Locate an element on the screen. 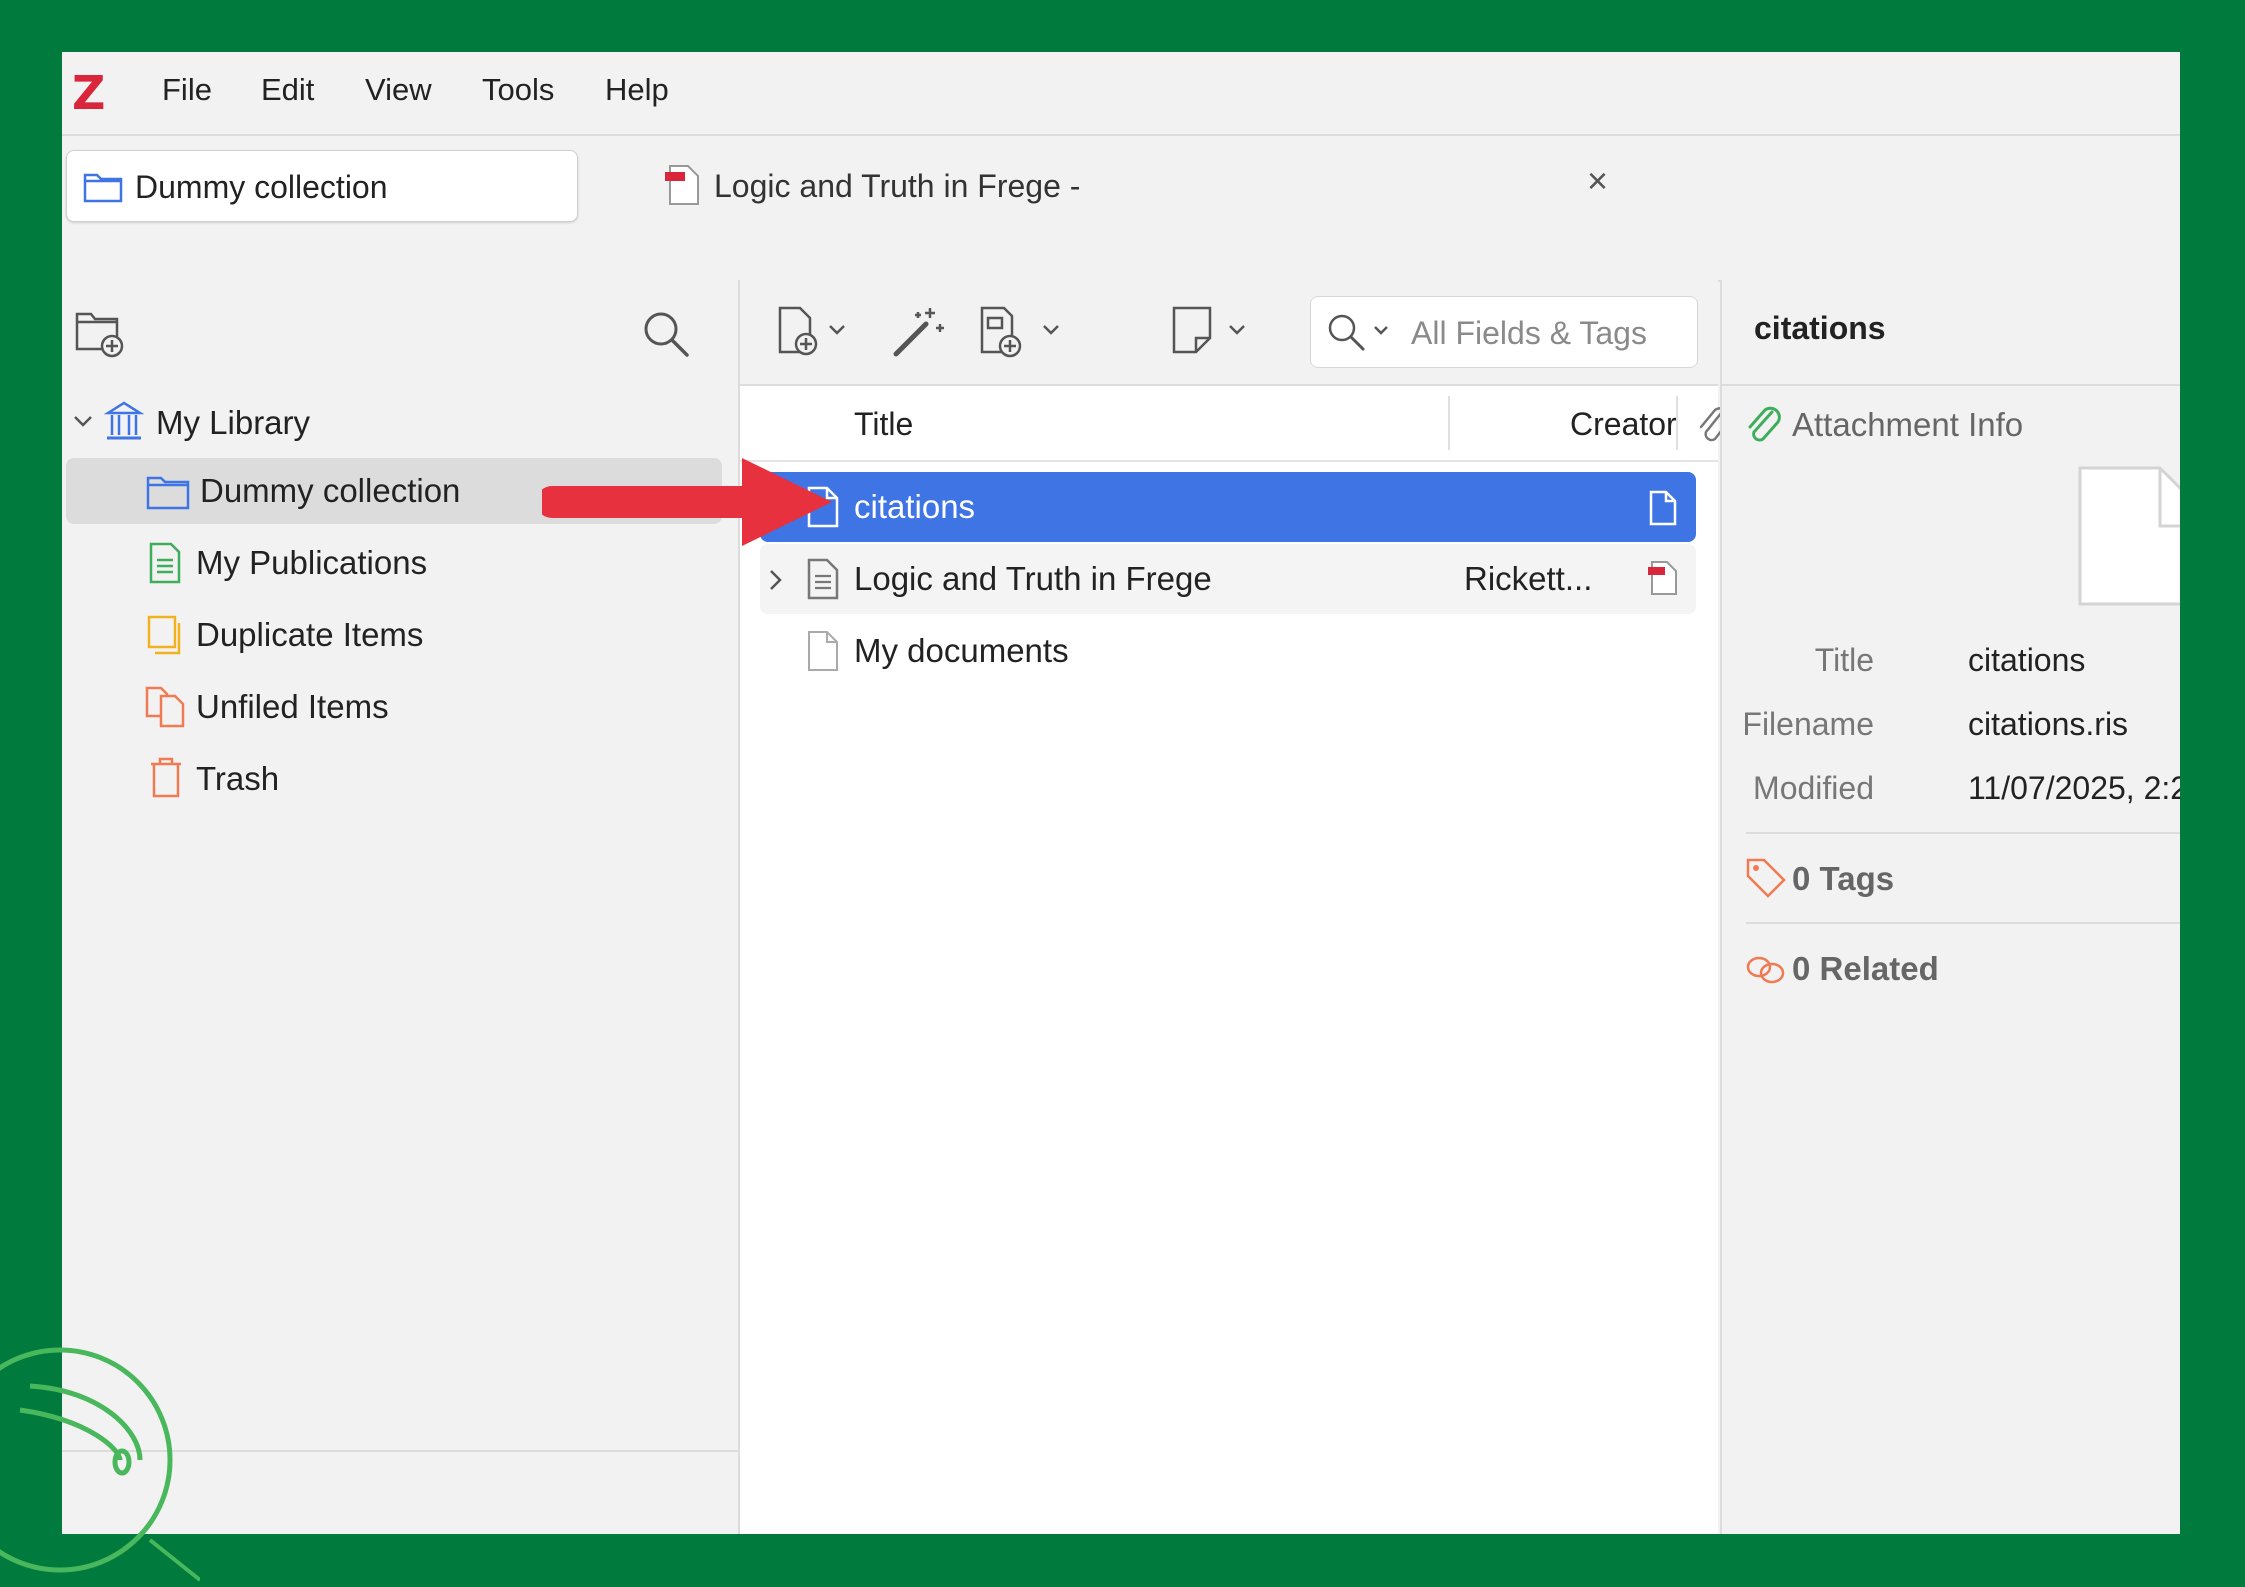 This screenshot has width=2245, height=1587. tags-heading: 0 Tags is located at coordinates (1843, 879).